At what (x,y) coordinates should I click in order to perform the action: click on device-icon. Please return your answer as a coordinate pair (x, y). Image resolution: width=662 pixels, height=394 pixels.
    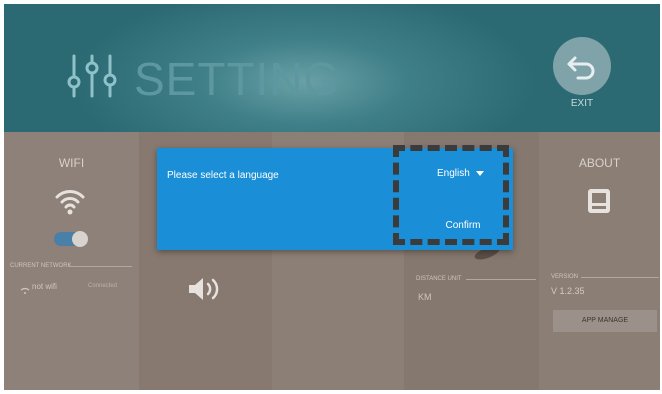
    Looking at the image, I should click on (599, 204).